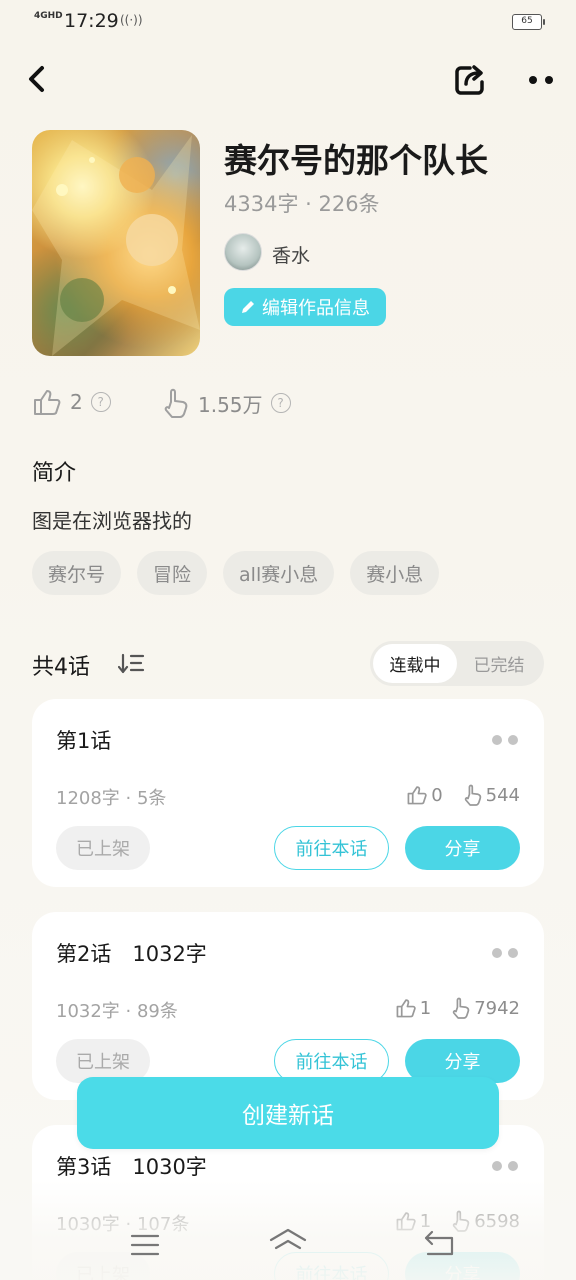 Image resolution: width=576 pixels, height=1280 pixels. What do you see at coordinates (462, 848) in the screenshot?
I see `share-chapter-button: 分享` at bounding box center [462, 848].